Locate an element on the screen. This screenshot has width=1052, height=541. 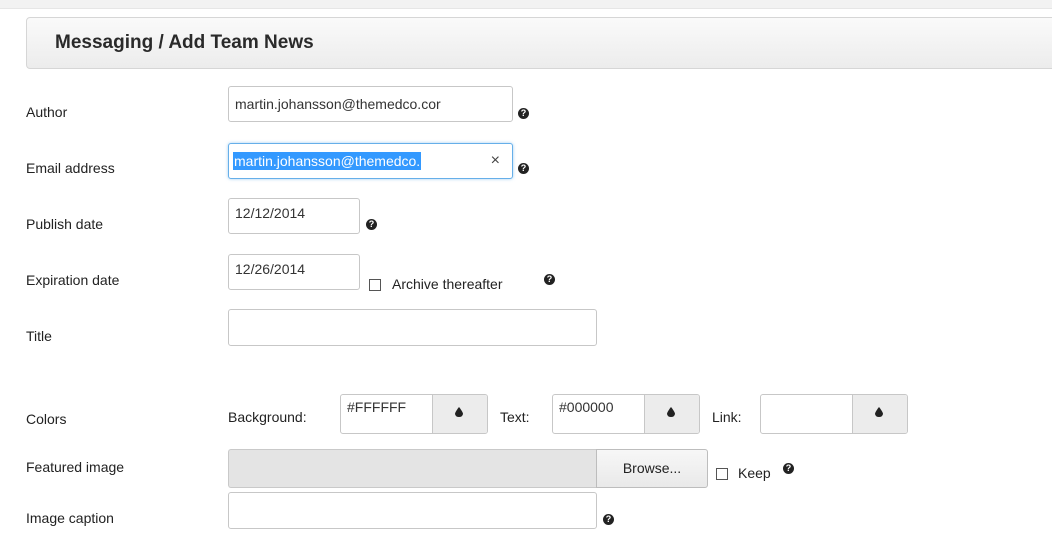
caption-help-icon: ? is located at coordinates (608, 519).